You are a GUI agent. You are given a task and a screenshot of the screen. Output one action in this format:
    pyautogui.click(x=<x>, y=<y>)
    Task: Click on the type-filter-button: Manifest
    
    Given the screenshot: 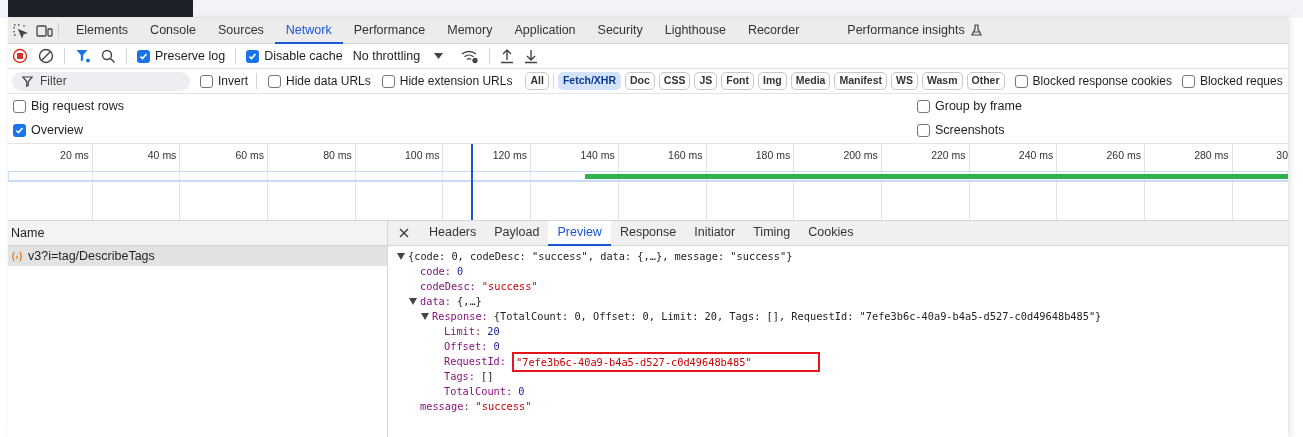 What is the action you would take?
    pyautogui.click(x=861, y=81)
    